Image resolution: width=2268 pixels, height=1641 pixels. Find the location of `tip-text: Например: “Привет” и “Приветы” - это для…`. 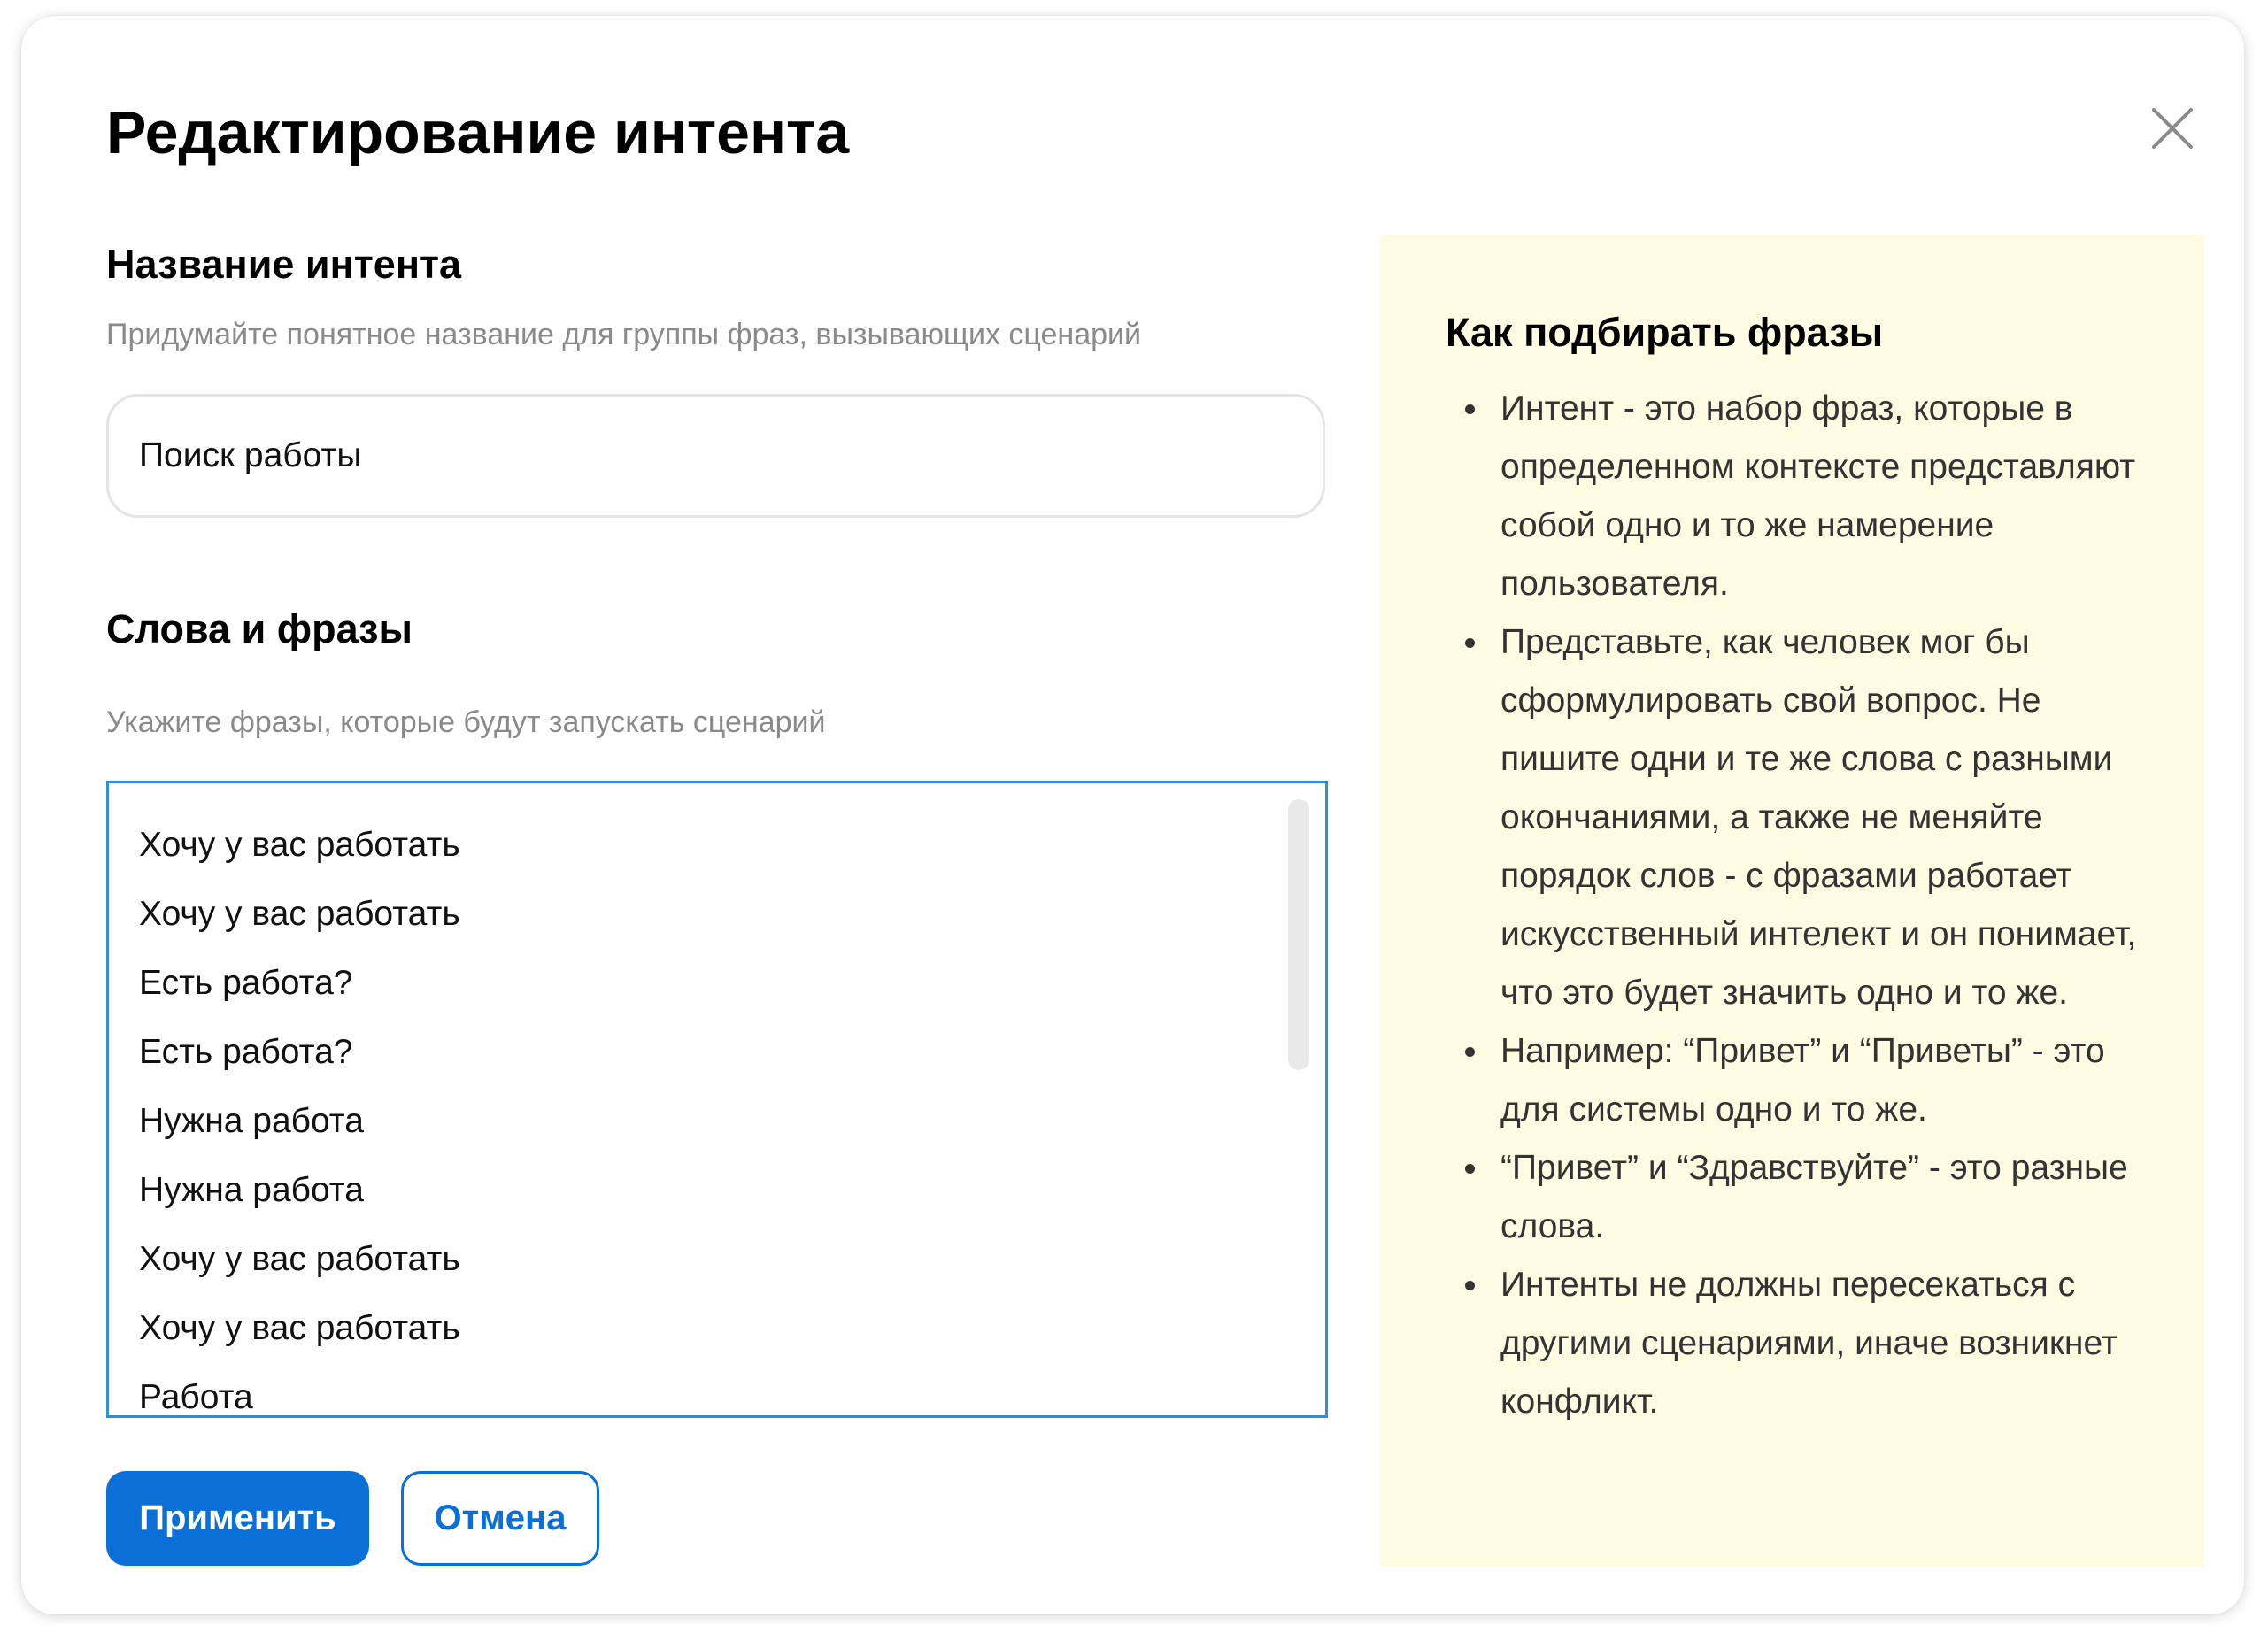

tip-text: Например: “Привет” и “Приветы” - это для… is located at coordinates (1802, 1080).